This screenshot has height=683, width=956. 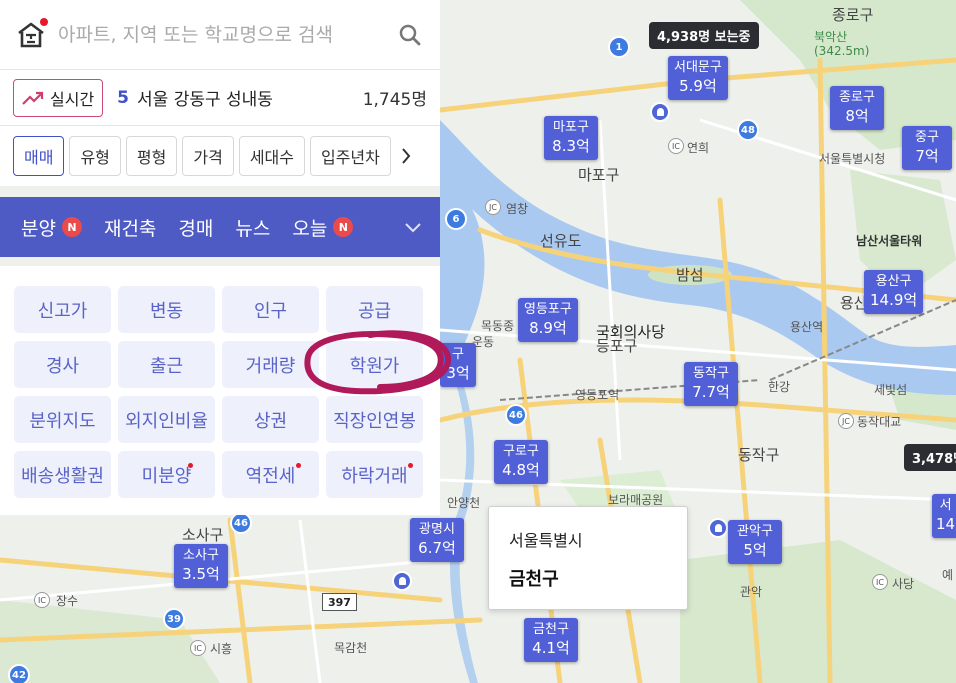 I want to click on layer-button: 상권, so click(x=270, y=419).